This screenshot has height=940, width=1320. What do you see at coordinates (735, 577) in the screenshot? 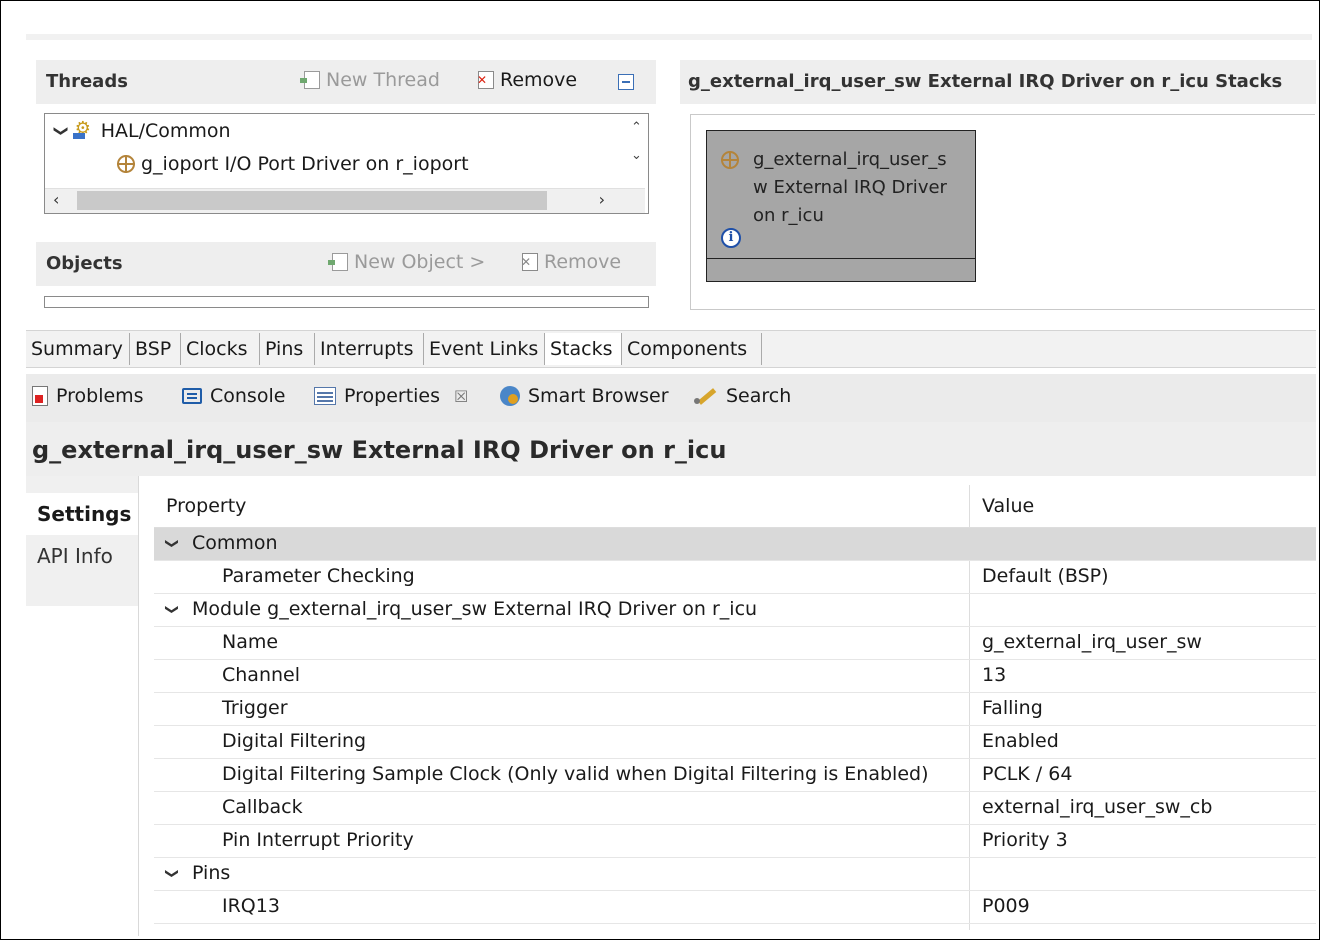
I see `table-row: Parameter Checking Default (BSP)` at bounding box center [735, 577].